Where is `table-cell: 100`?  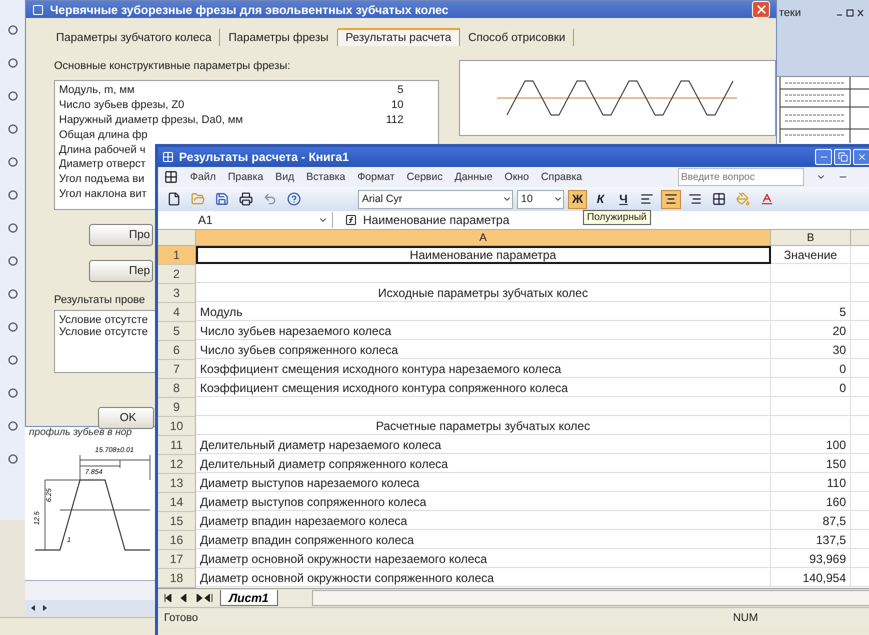 table-cell: 100 is located at coordinates (811, 445).